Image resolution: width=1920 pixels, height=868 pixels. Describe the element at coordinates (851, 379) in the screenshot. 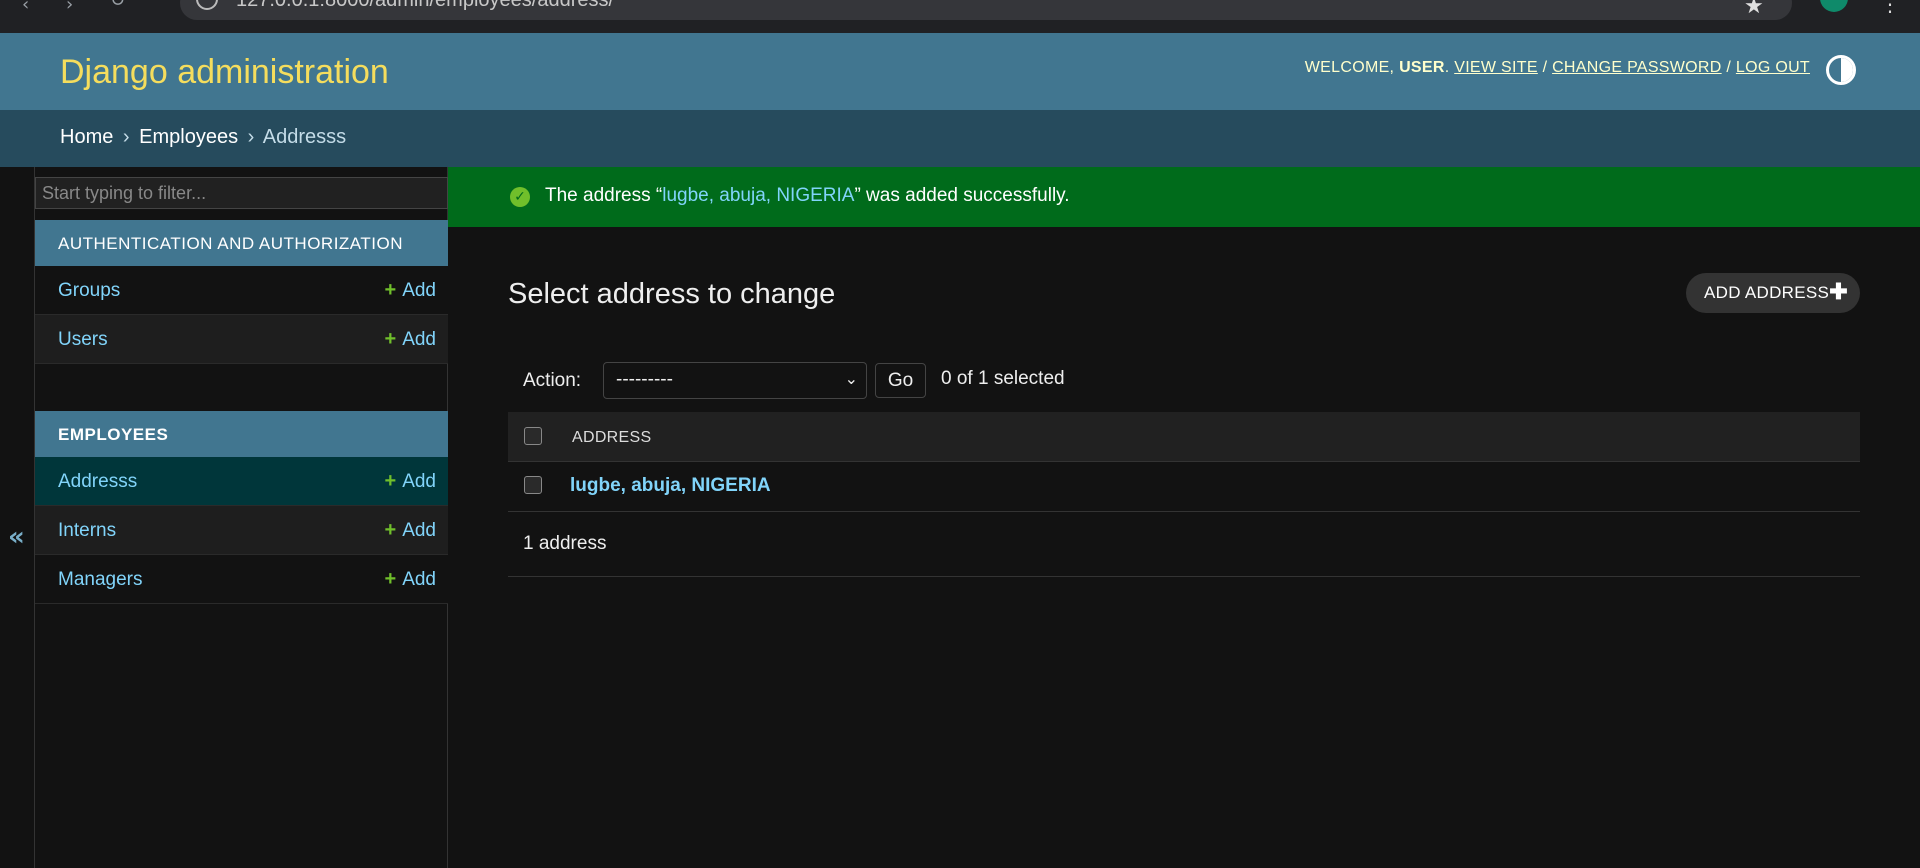

I see `chevron-down-icon: ⌄` at that location.